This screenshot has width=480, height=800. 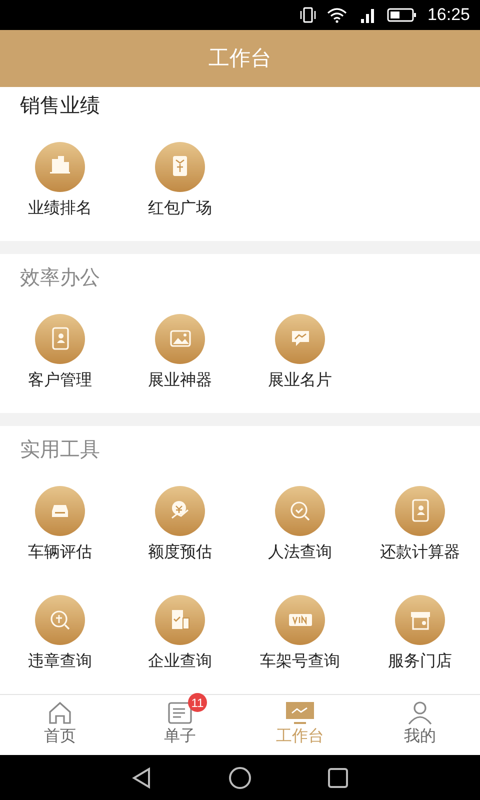 I want to click on tool-label: 车架号查询, so click(x=300, y=662).